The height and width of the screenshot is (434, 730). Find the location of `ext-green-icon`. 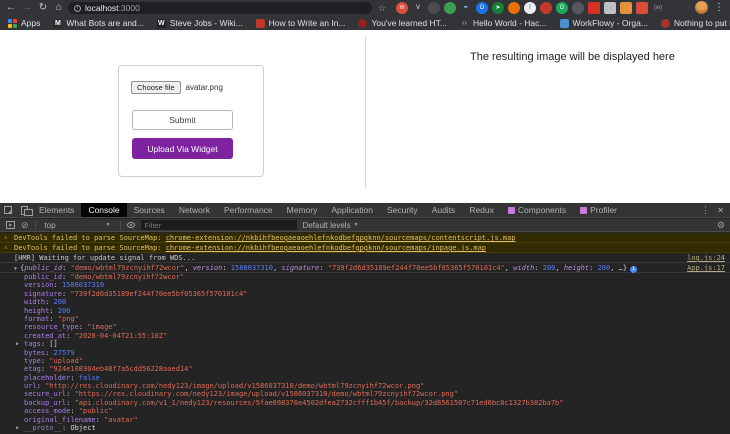

ext-green-icon is located at coordinates (450, 8).